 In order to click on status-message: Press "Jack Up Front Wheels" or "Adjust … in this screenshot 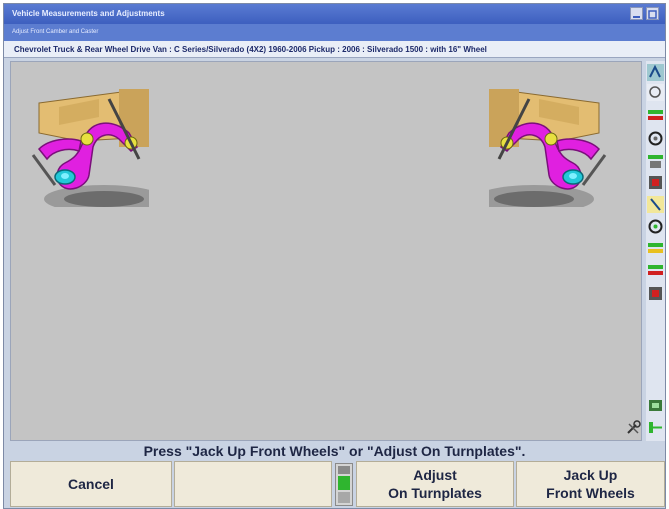, I will do `click(334, 451)`.